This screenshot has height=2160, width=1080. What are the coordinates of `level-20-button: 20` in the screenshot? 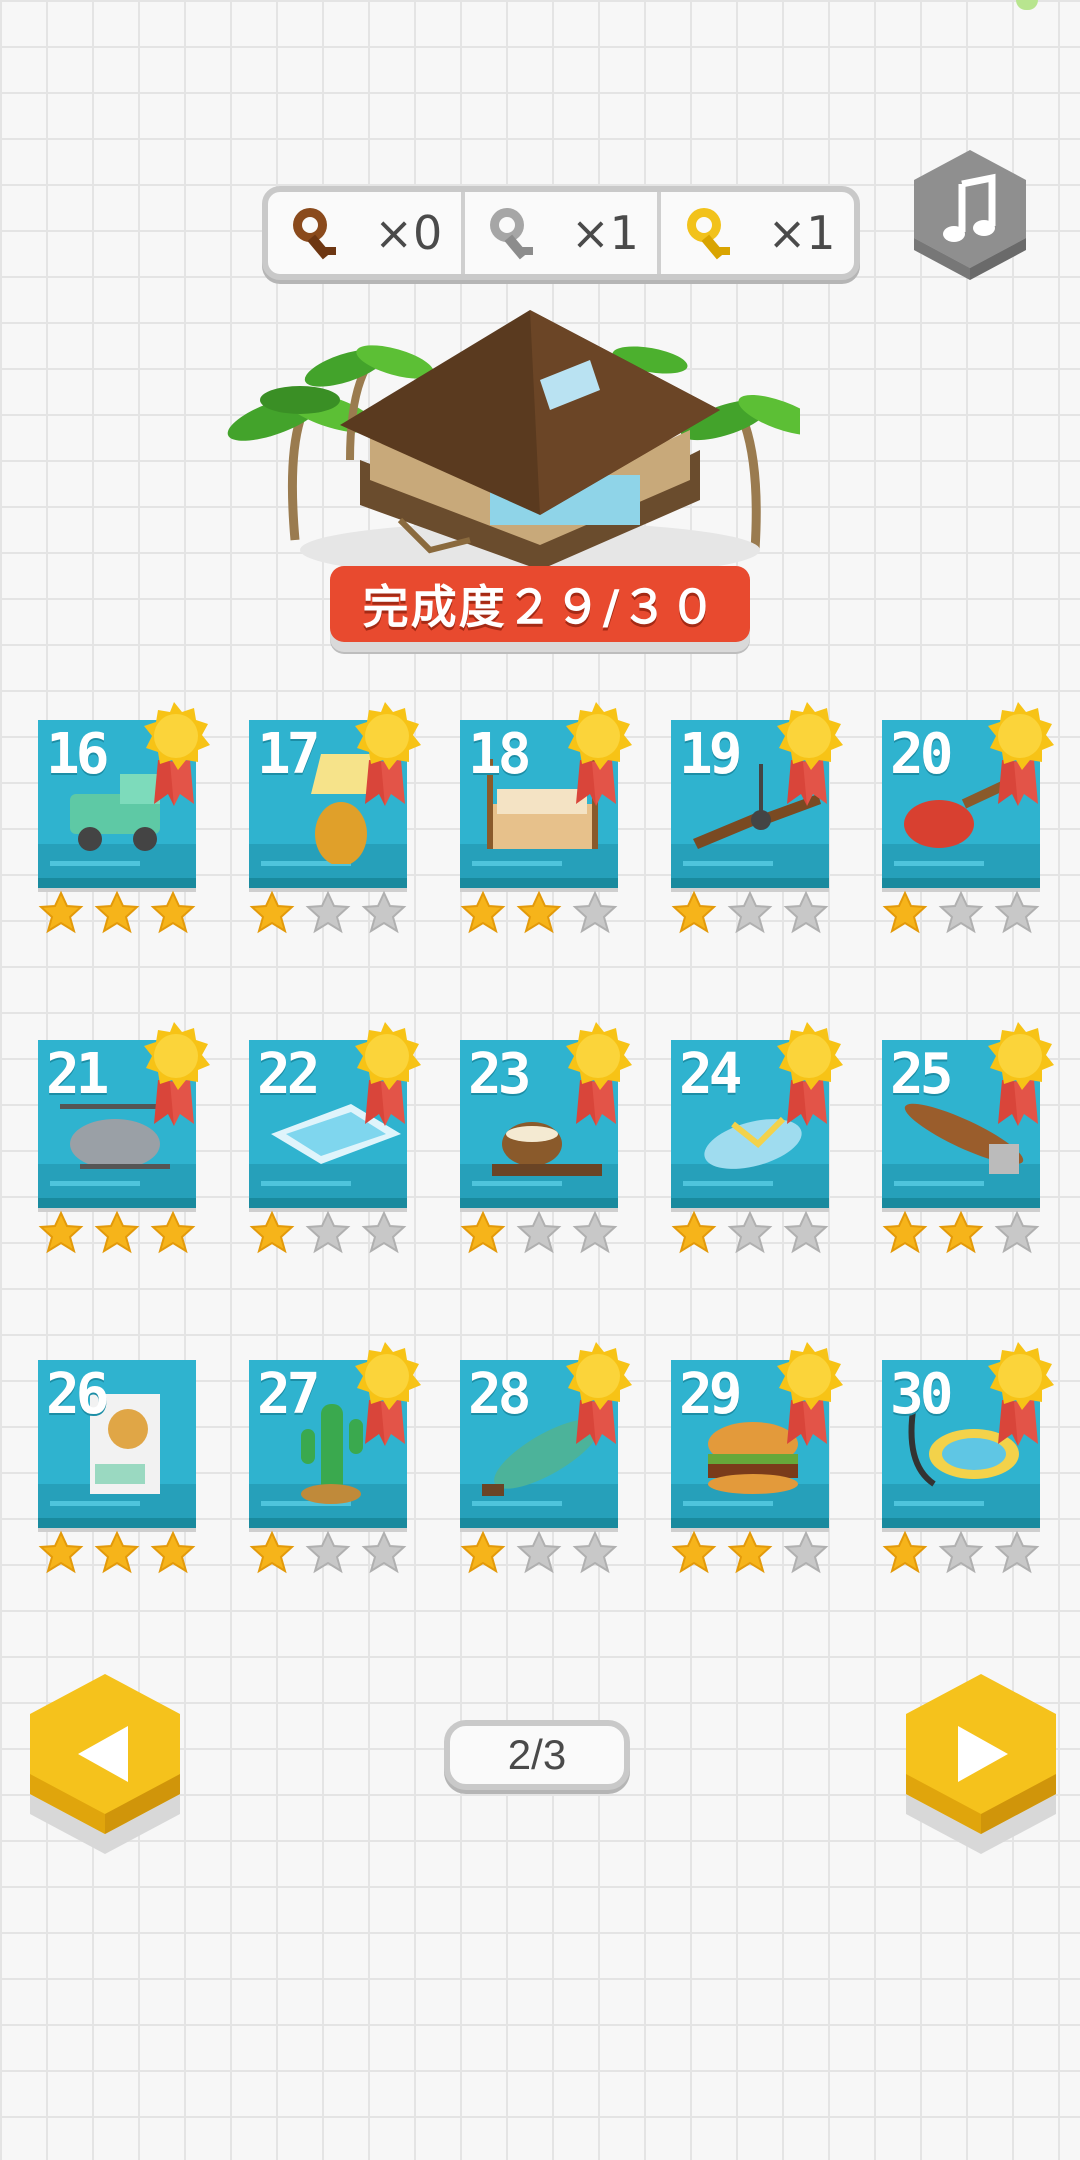 It's located at (964, 817).